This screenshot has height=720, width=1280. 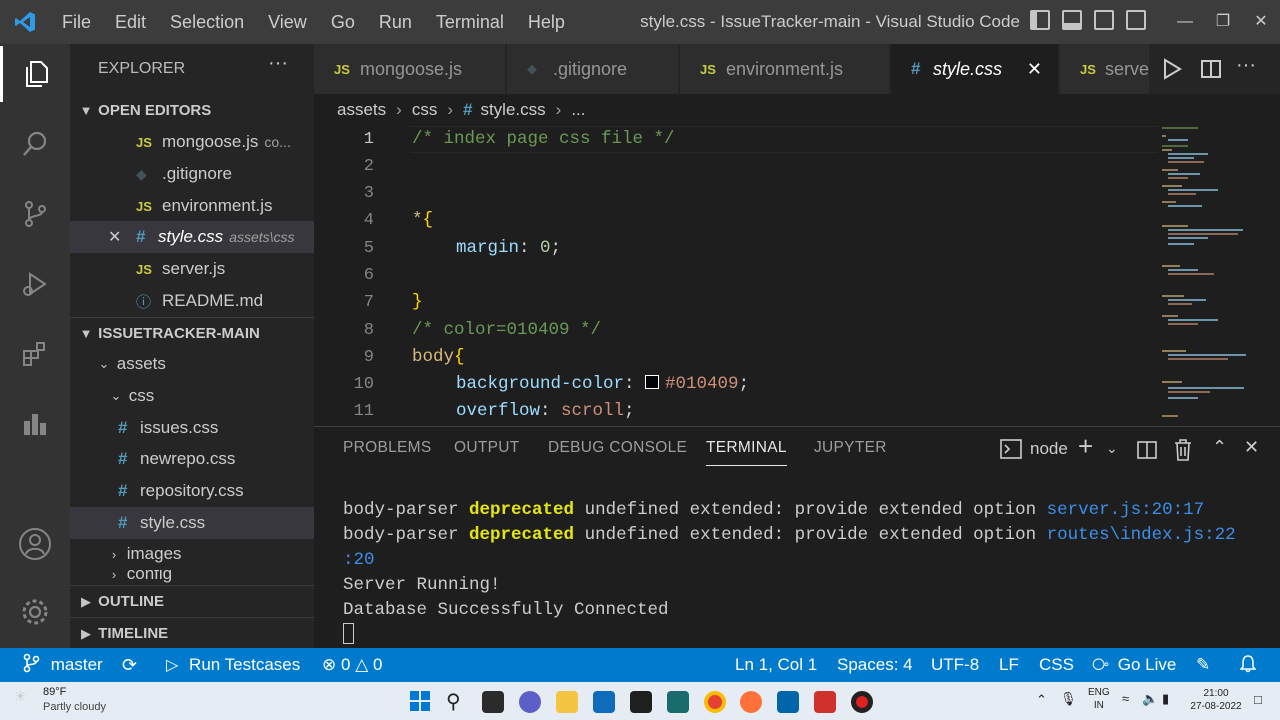 What do you see at coordinates (1009, 665) in the screenshot?
I see `end-of-line: LF` at bounding box center [1009, 665].